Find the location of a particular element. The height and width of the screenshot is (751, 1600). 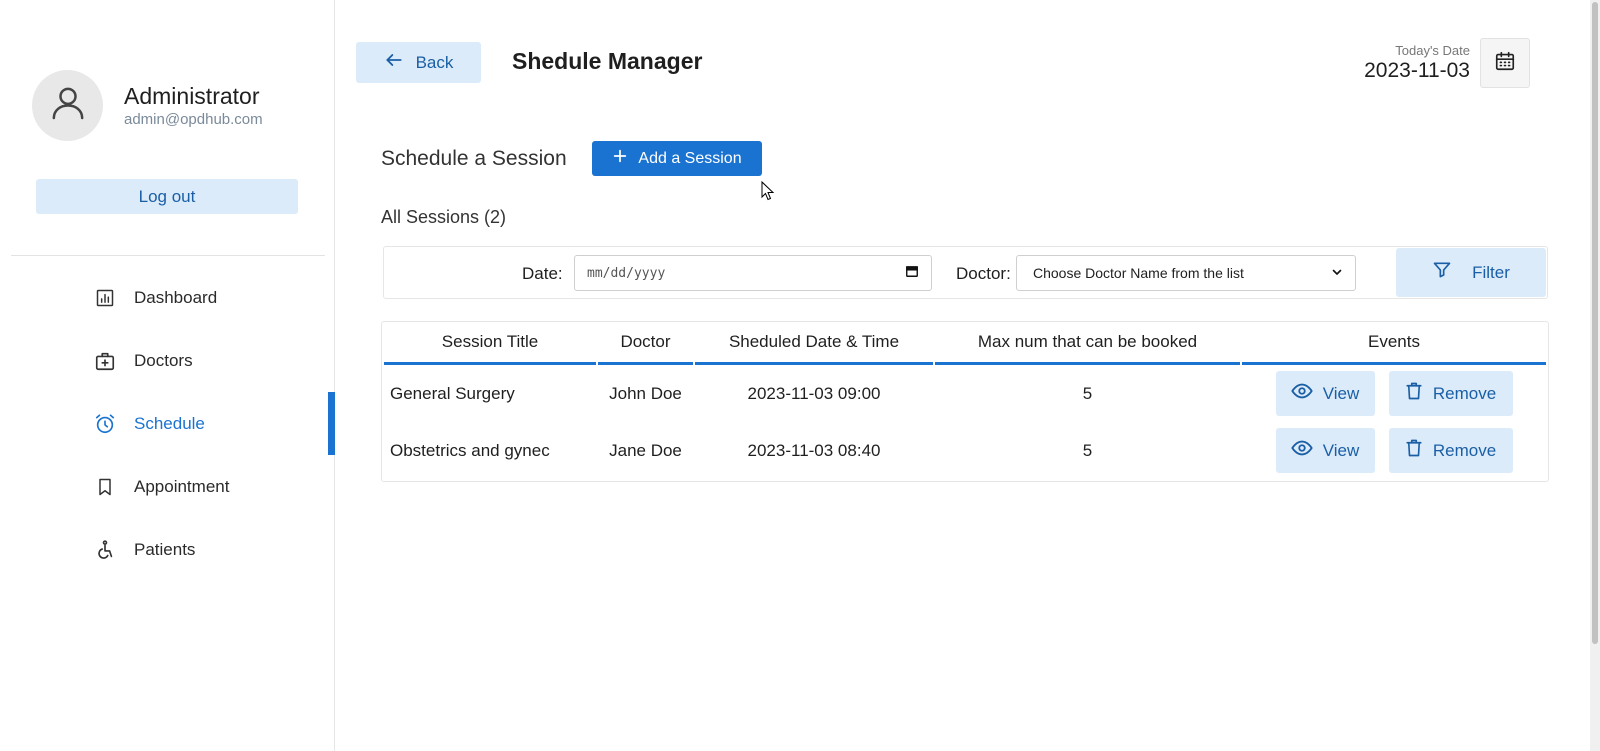

session-doctor: Jane Doe is located at coordinates (645, 450).